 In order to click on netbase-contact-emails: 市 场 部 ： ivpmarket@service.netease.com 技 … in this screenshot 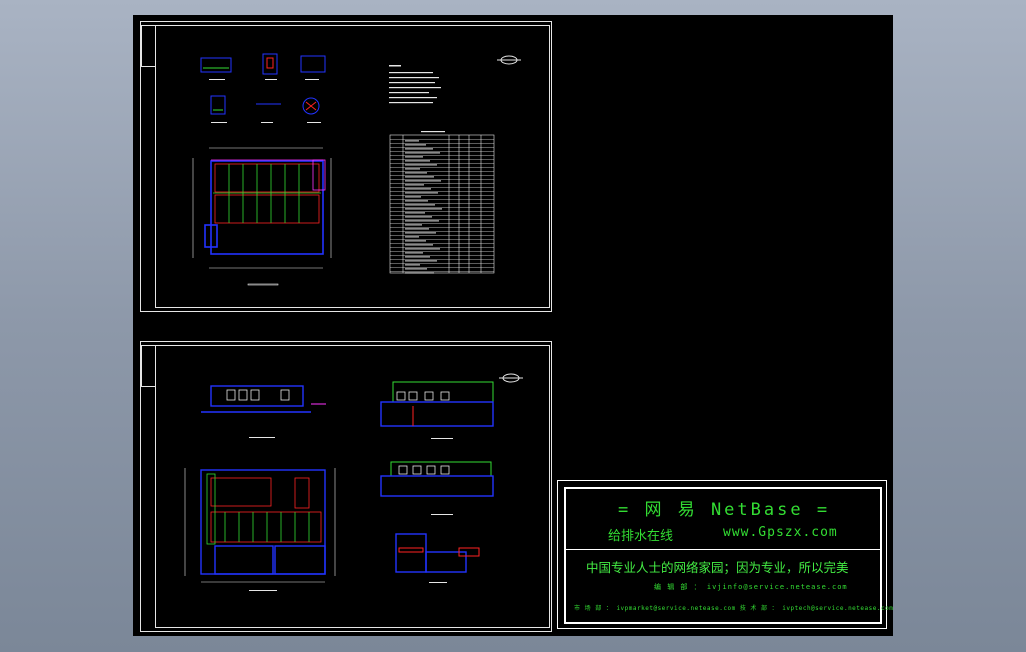, I will do `click(733, 607)`.